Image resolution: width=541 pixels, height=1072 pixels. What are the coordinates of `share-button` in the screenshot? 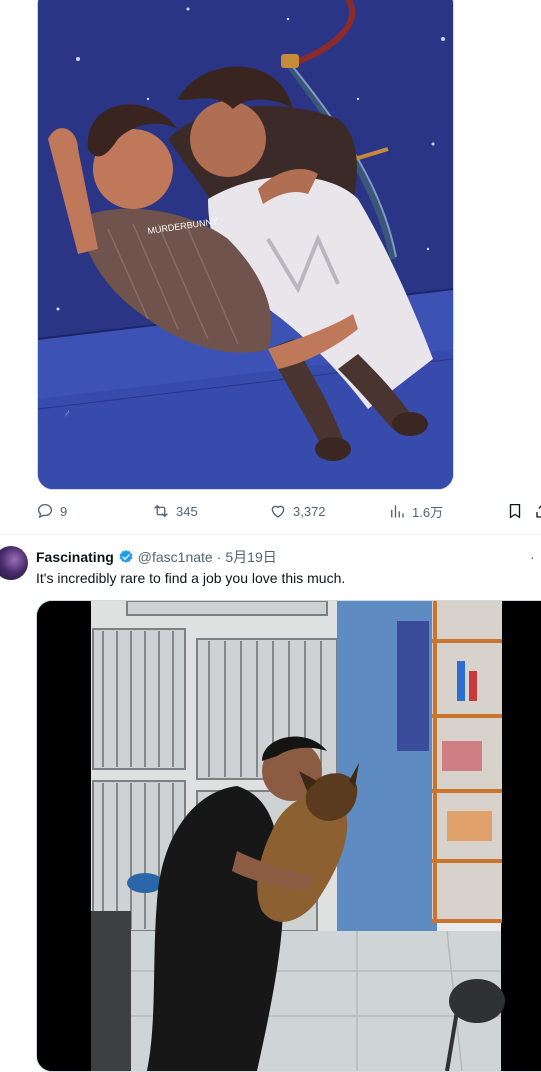 It's located at (537, 511).